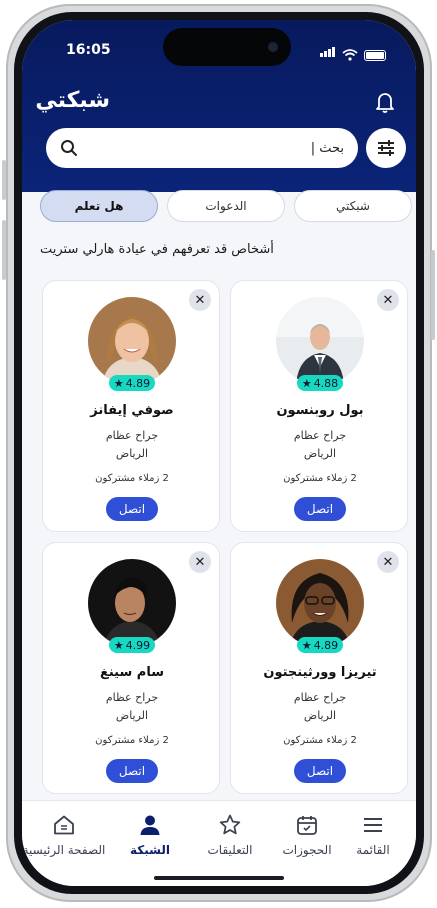 Image resolution: width=437 pixels, height=908 pixels. What do you see at coordinates (64, 850) in the screenshot?
I see `nav-label: الصفحة الرئيسية` at bounding box center [64, 850].